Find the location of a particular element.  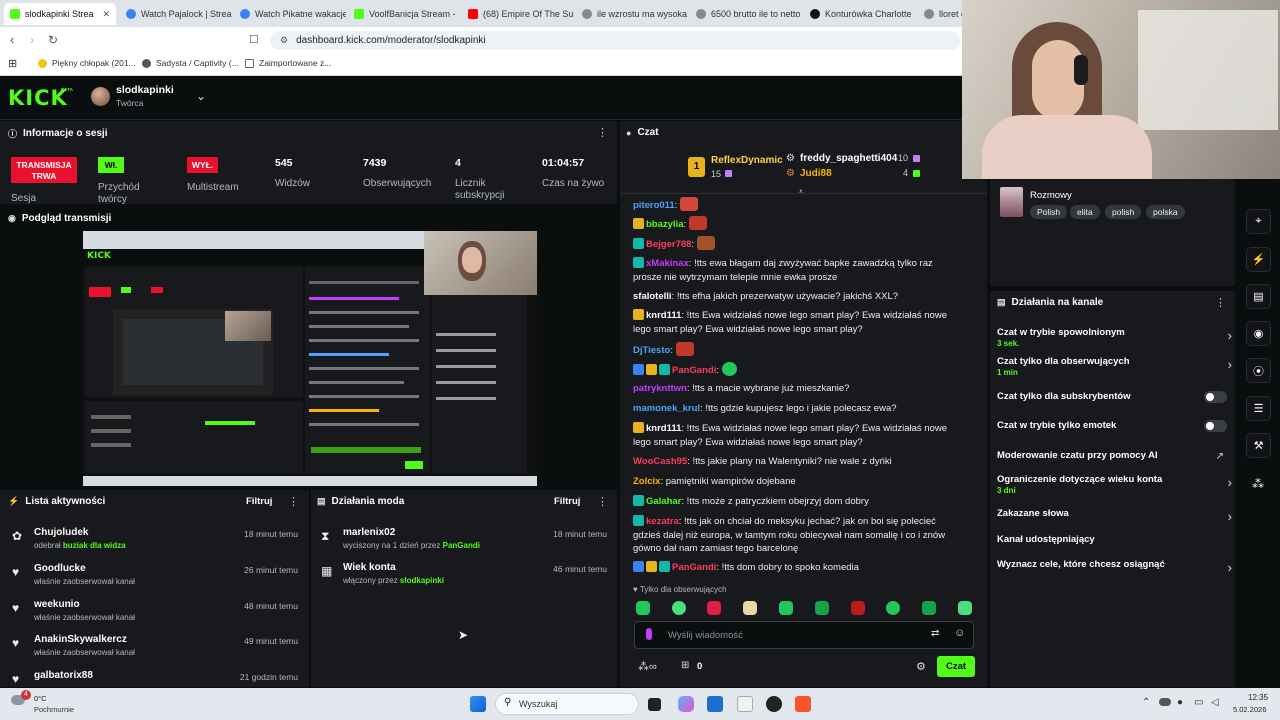

broadcast-icon: ⦿ is located at coordinates (1258, 370).